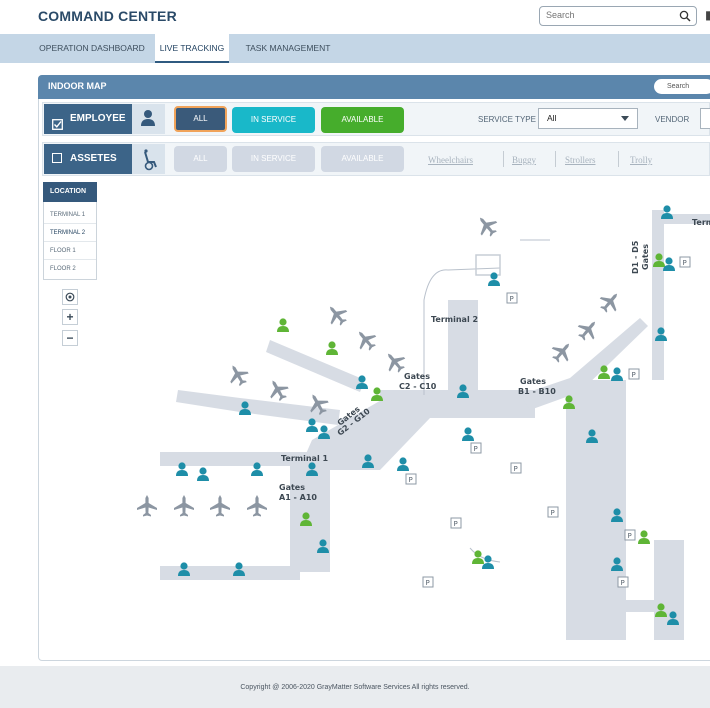 The height and width of the screenshot is (708, 710). What do you see at coordinates (701, 222) in the screenshot?
I see `terminal-cut-label: Term` at bounding box center [701, 222].